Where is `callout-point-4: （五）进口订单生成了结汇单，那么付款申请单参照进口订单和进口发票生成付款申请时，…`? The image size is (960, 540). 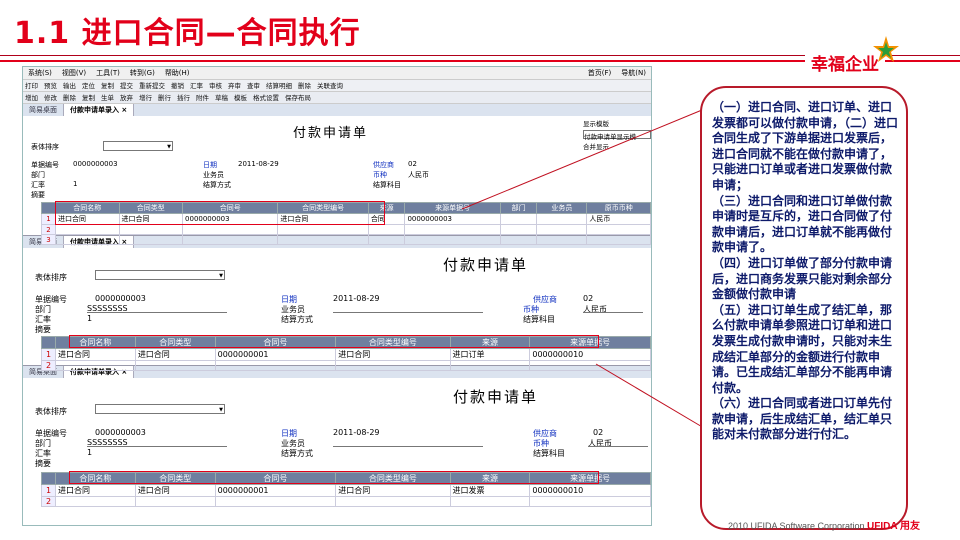
callout-point-4: （五）进口订单生成了结汇单，那么付款申请单参照进口订单和进口发票生成付款申请时，… is located at coordinates (802, 348).